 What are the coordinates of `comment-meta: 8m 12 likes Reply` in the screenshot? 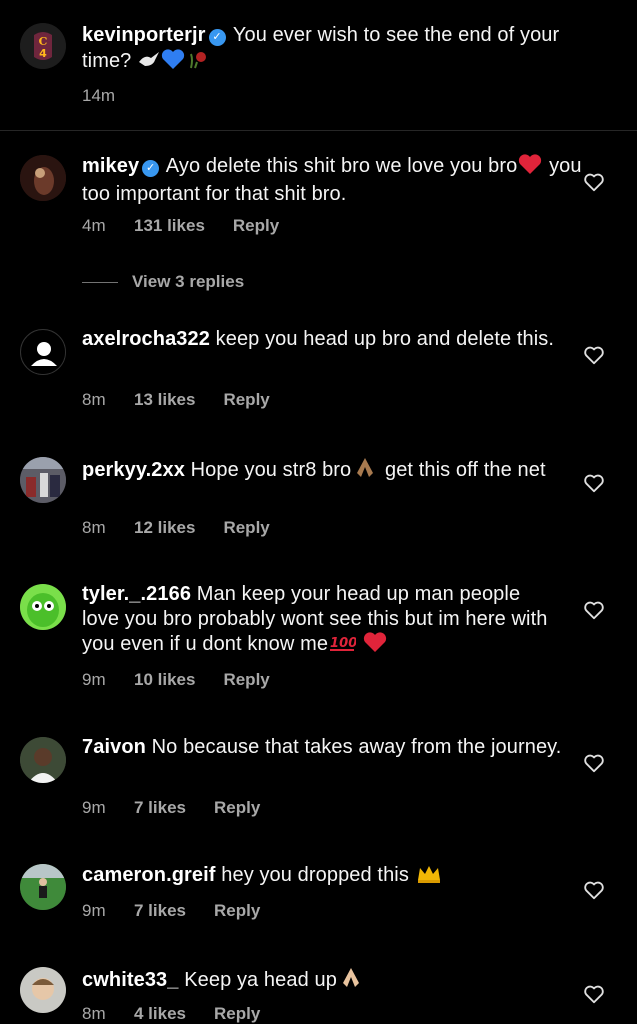 It's located at (176, 528).